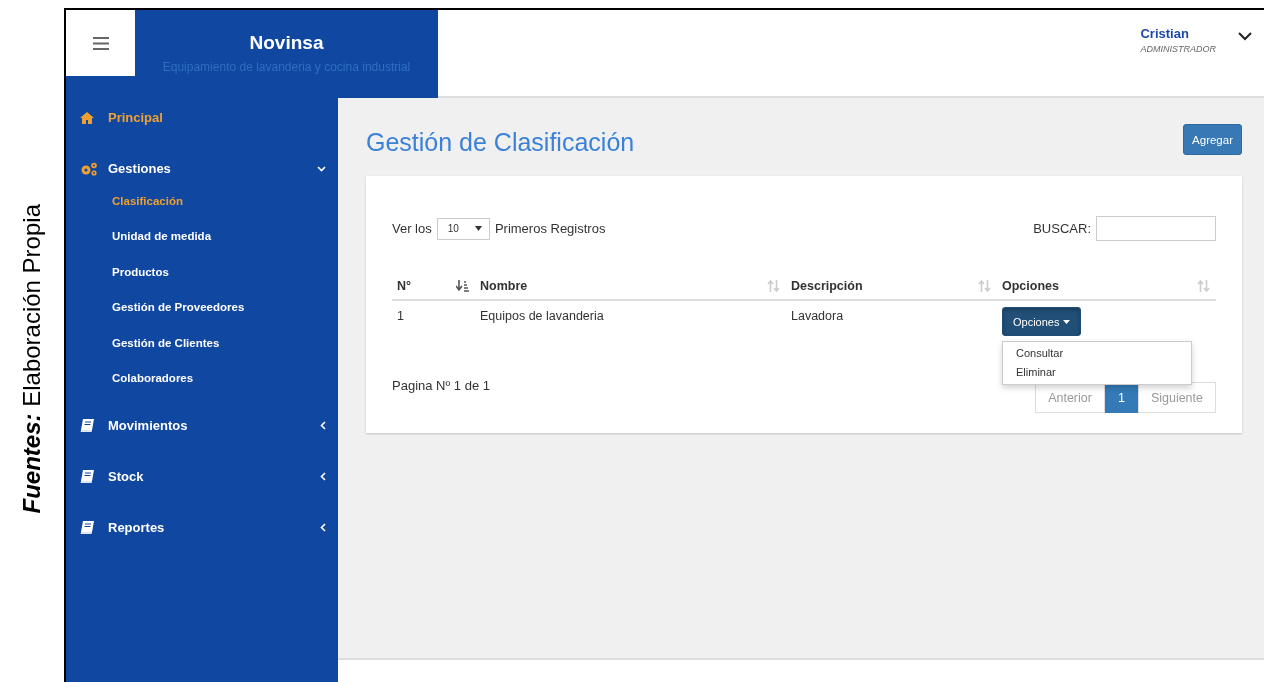 This screenshot has width=1264, height=682. Describe the element at coordinates (202, 528) in the screenshot. I see `sidebar-item: Reportes` at that location.